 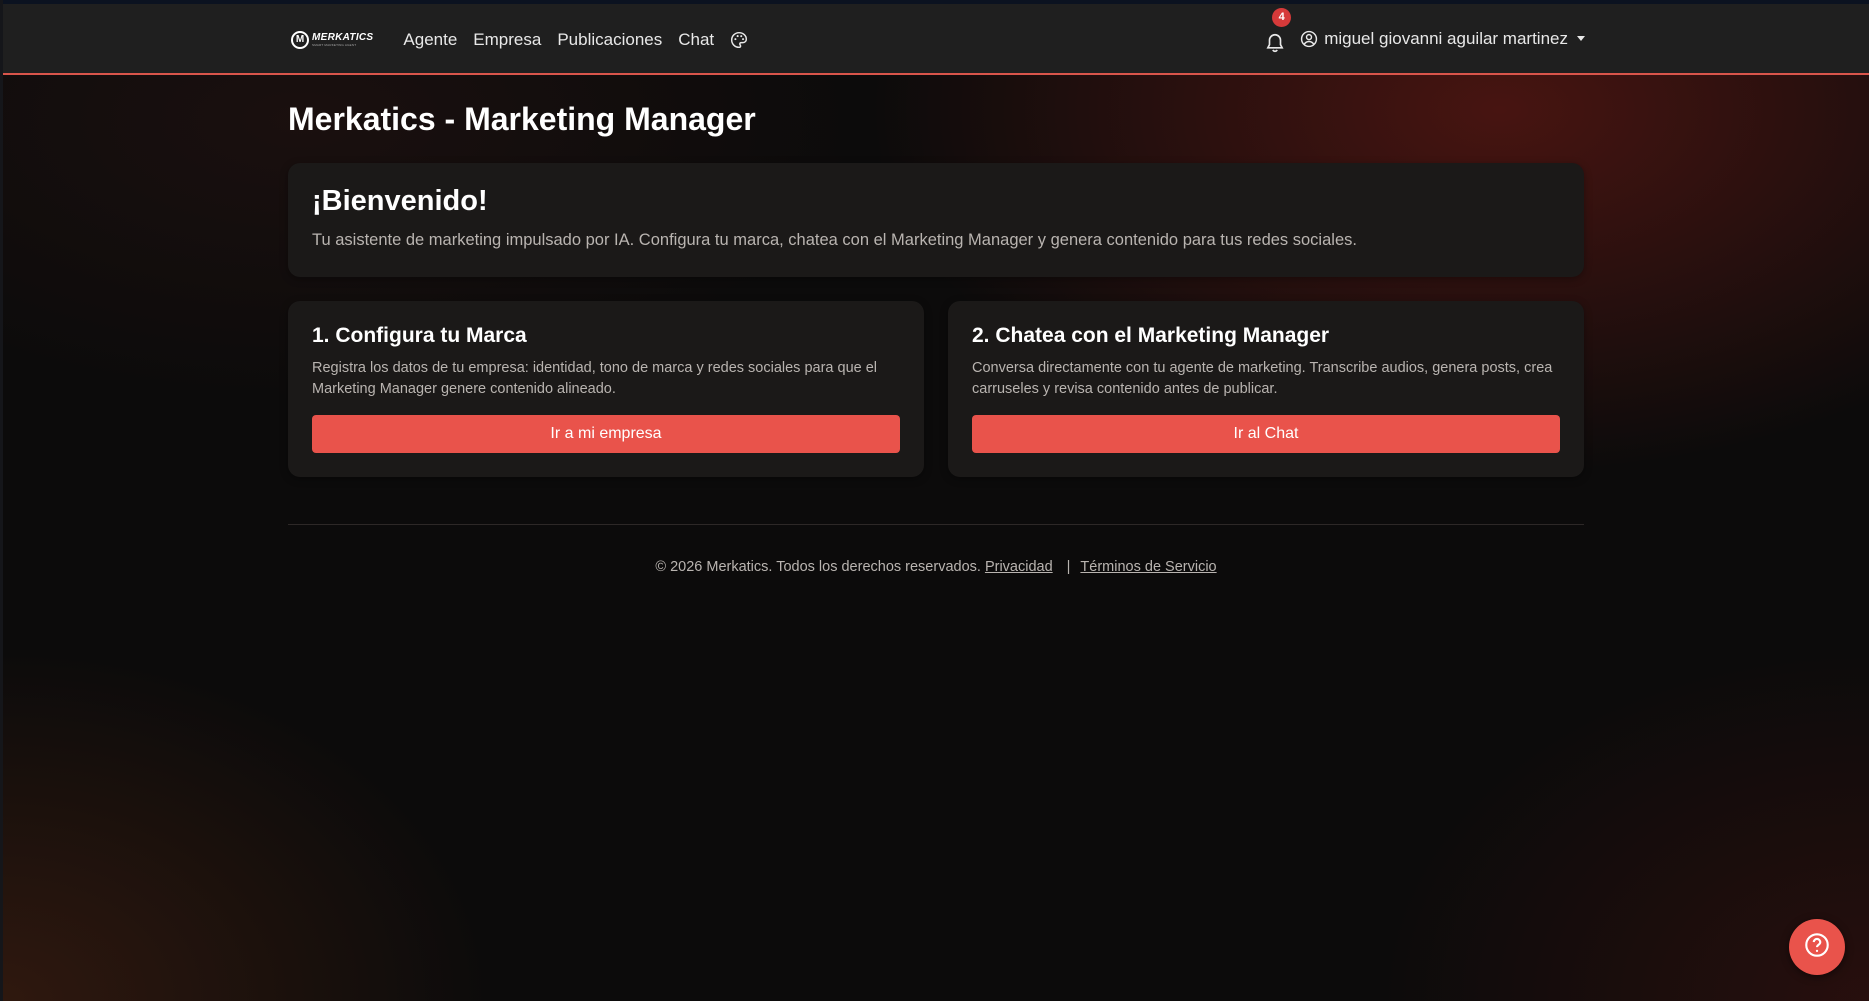 What do you see at coordinates (300, 39) in the screenshot?
I see `logo-mark: M` at bounding box center [300, 39].